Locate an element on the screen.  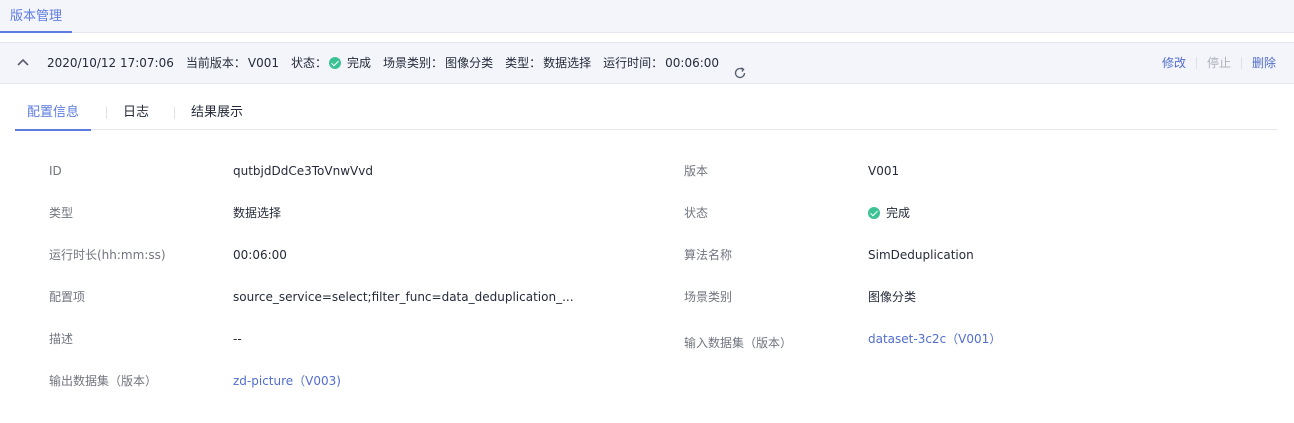
field-label-version: 版本 is located at coordinates (696, 171).